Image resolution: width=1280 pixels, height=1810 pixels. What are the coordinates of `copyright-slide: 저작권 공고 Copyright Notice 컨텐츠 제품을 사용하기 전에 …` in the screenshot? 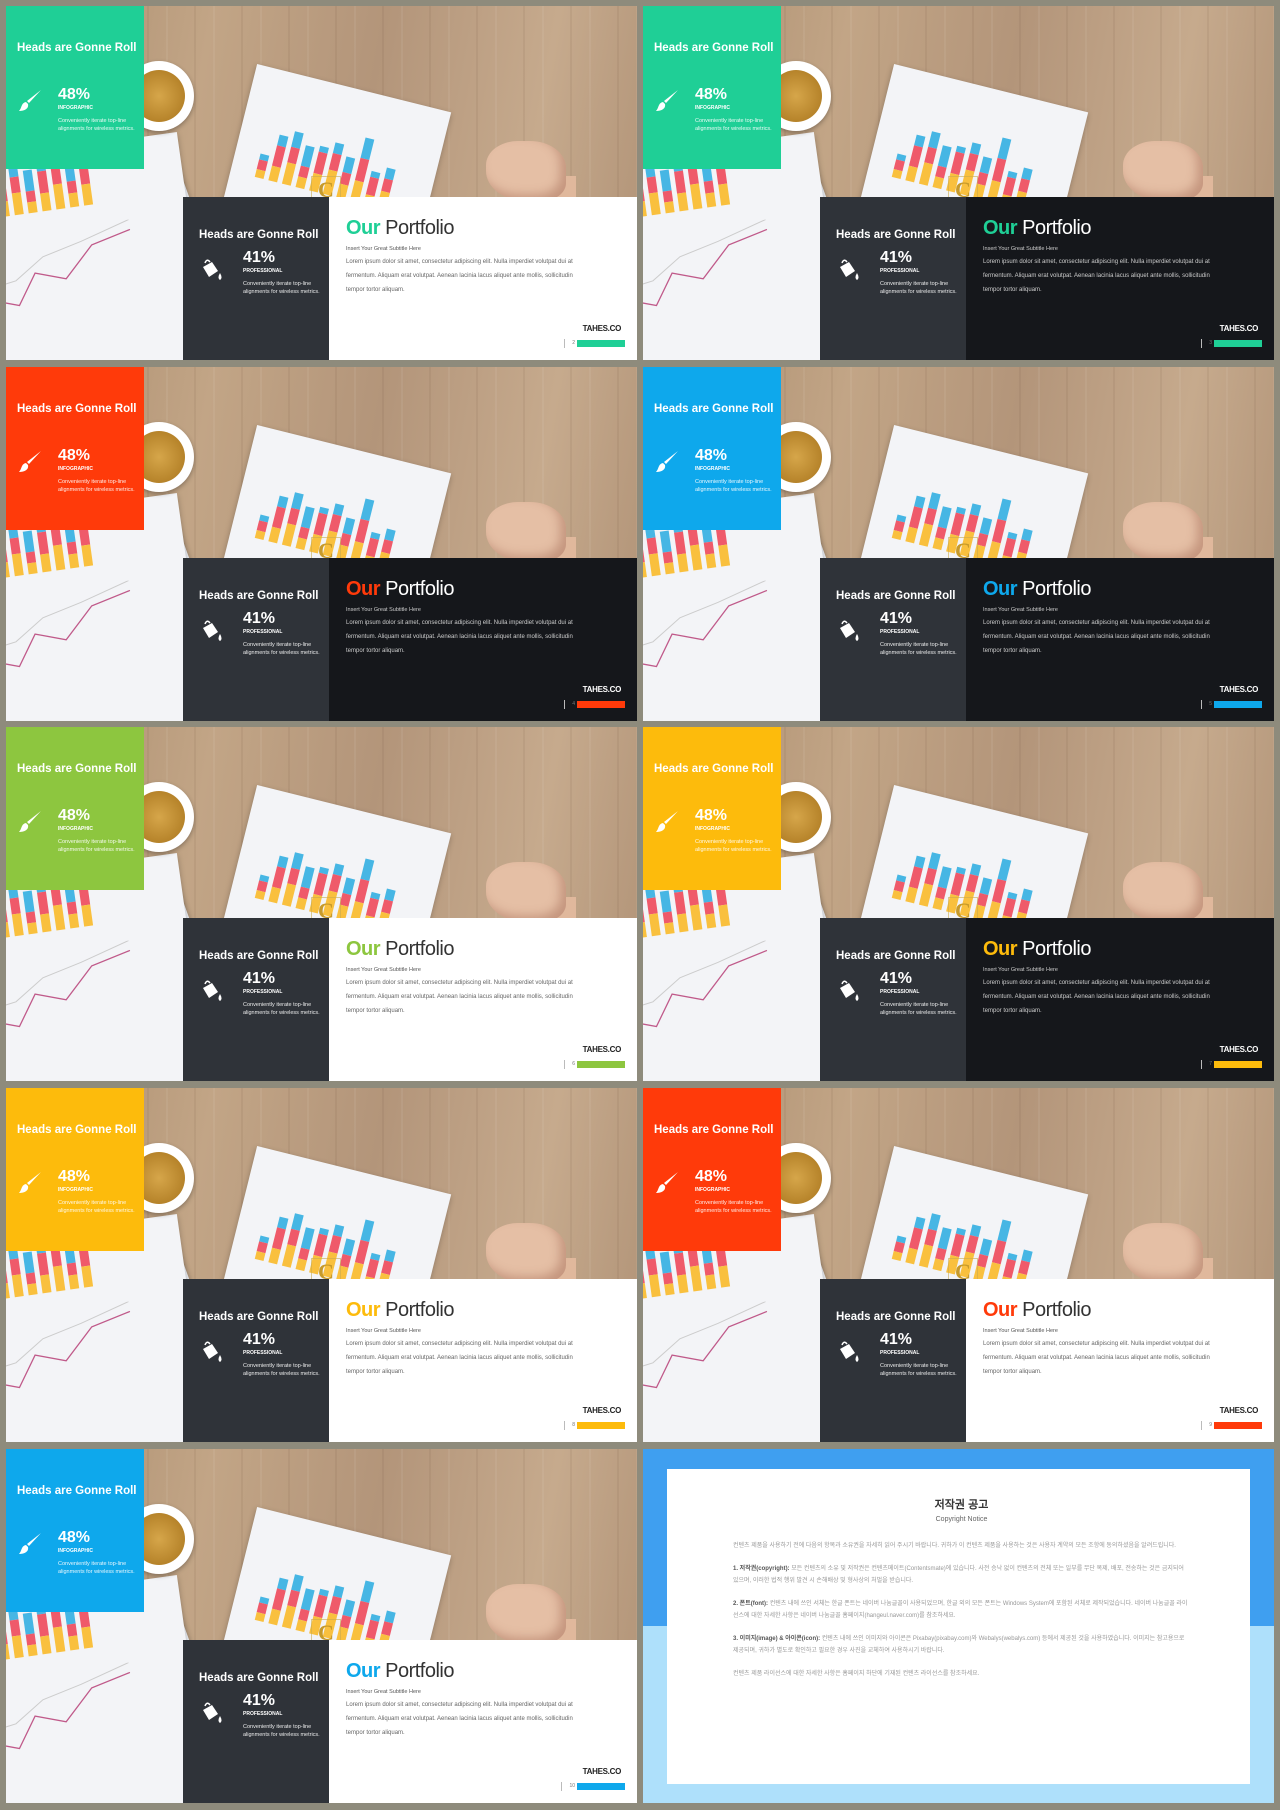 It's located at (958, 1626).